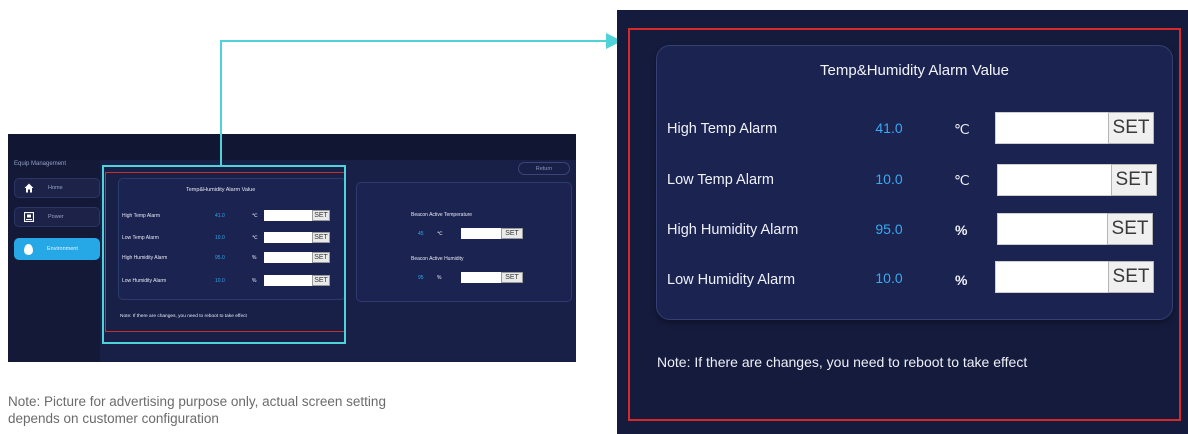 The height and width of the screenshot is (434, 1188). I want to click on beacon-temp-input, so click(481, 233).